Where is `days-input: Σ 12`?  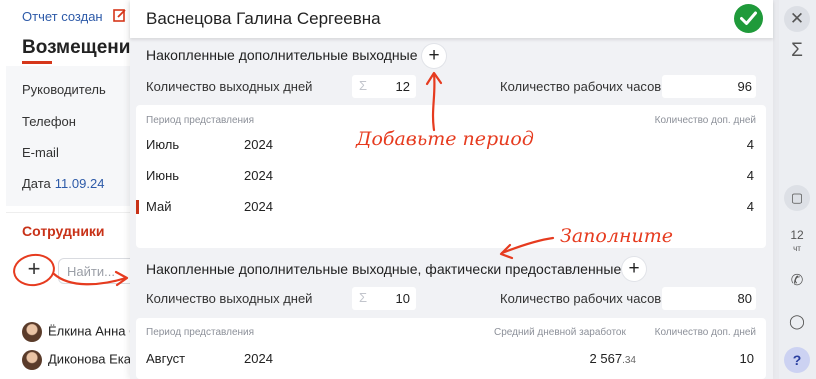
days-input: Σ 12 is located at coordinates (384, 86).